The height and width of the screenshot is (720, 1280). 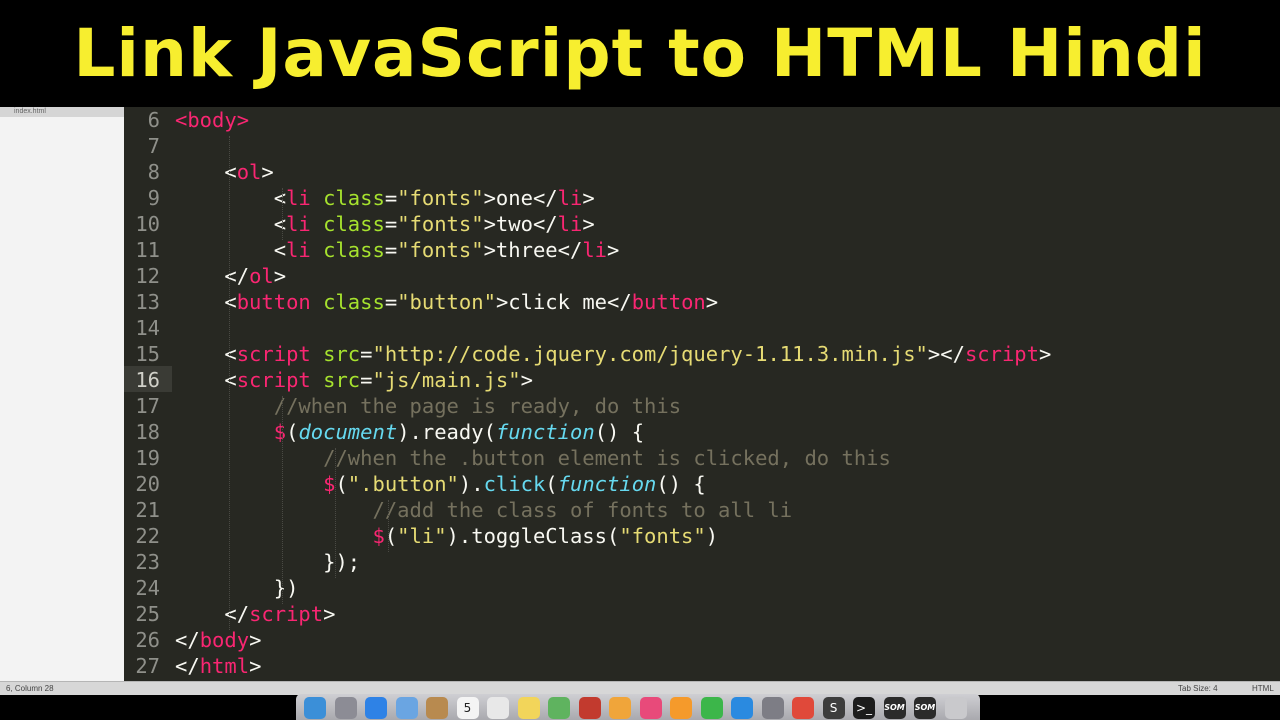 I want to click on code-token: document, so click(x=348, y=432).